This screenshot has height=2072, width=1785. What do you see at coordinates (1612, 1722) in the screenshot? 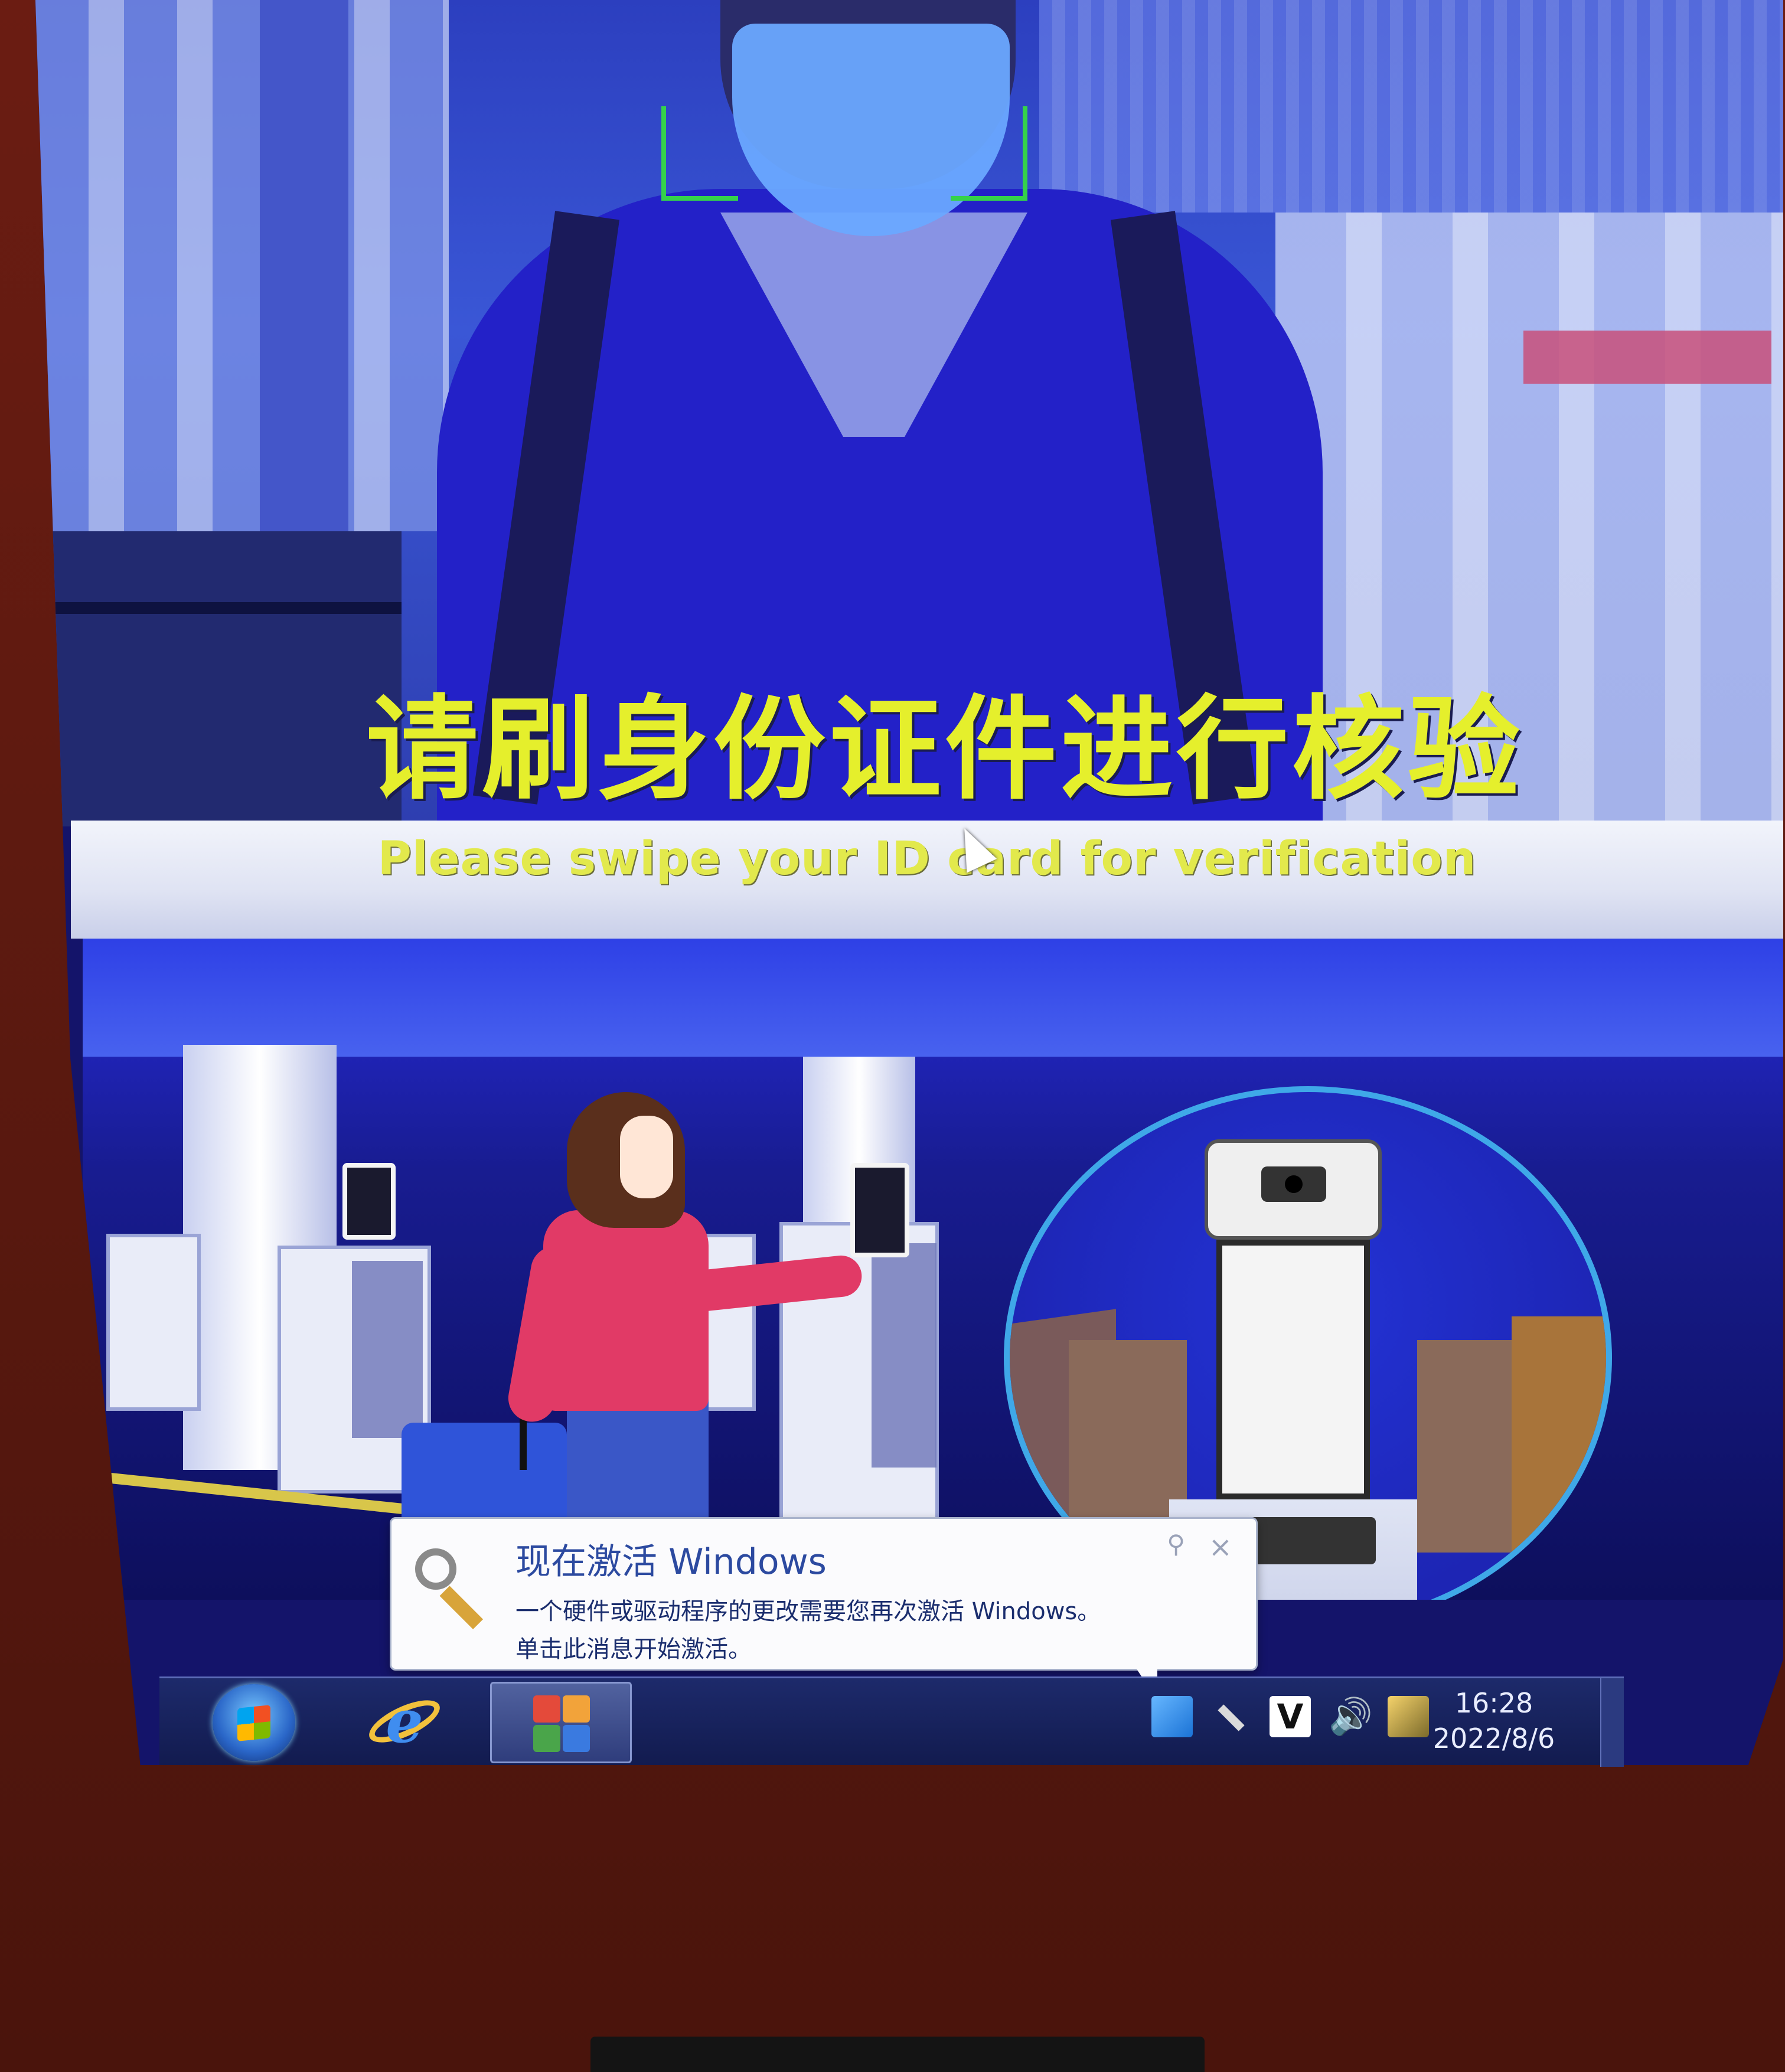
I see `show-desktop-button` at bounding box center [1612, 1722].